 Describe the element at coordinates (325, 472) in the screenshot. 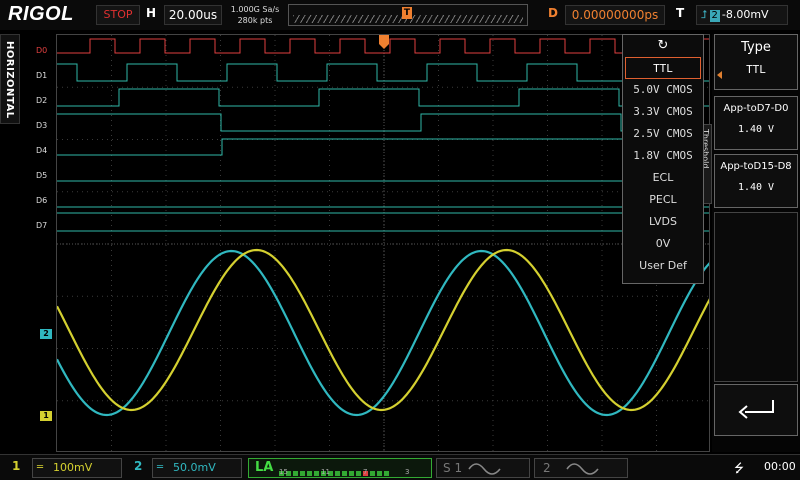

I see `la-num-11: 11` at that location.